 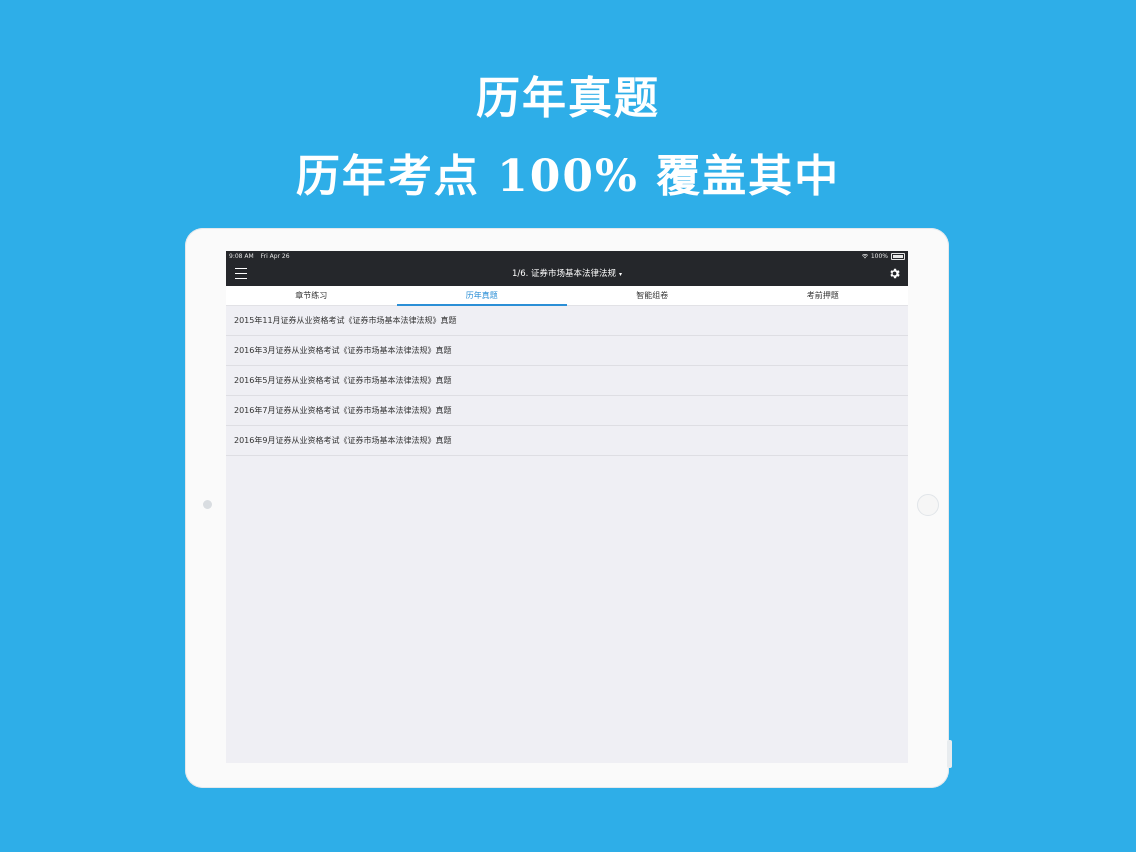 I want to click on status-date: Fri Apr 26, so click(x=275, y=256).